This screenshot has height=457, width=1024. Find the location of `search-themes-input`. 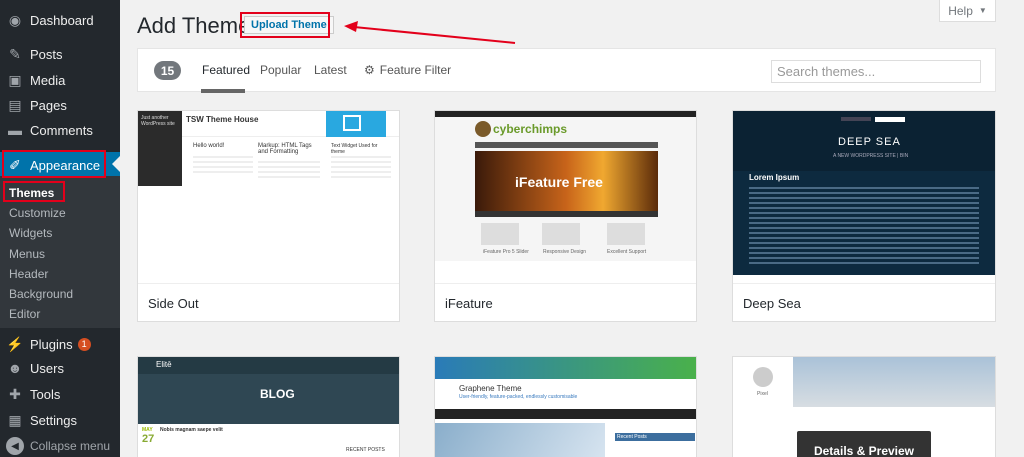

search-themes-input is located at coordinates (876, 71).